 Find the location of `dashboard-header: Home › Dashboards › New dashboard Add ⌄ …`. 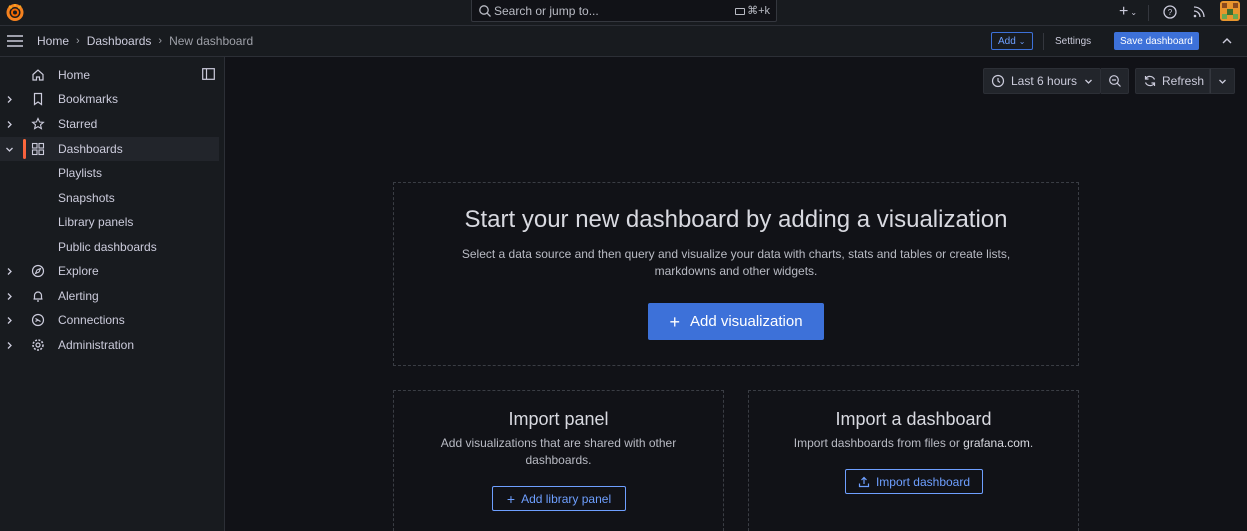

dashboard-header: Home › Dashboards › New dashboard Add ⌄ … is located at coordinates (623, 41).